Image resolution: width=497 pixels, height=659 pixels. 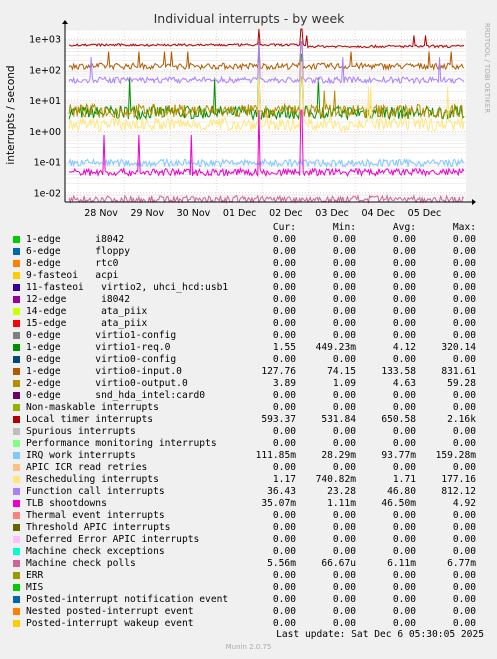 What do you see at coordinates (45, 101) in the screenshot?
I see `y-tick-label: 1e+01` at bounding box center [45, 101].